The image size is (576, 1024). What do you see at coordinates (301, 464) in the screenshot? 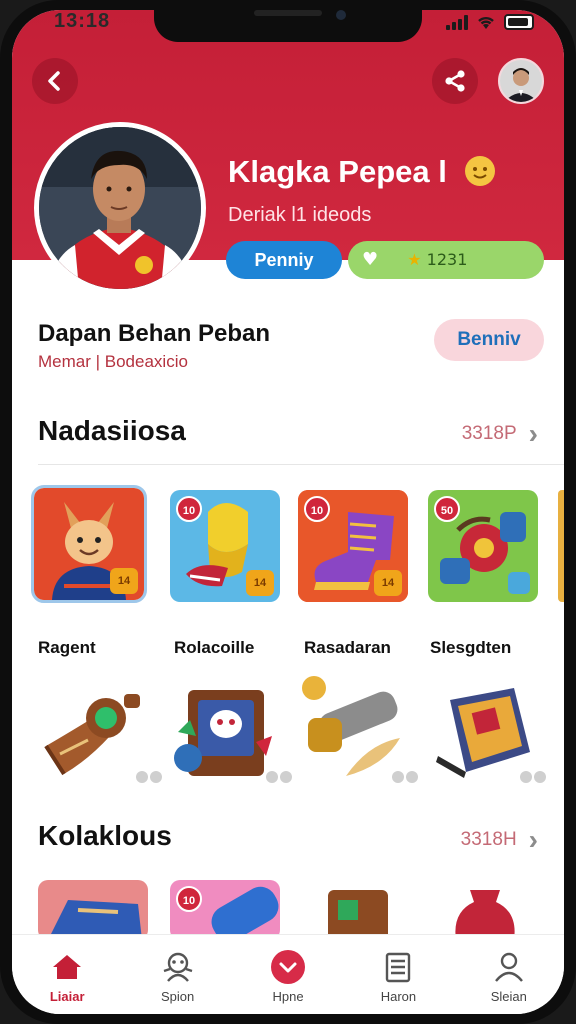
I see `section-divider` at bounding box center [301, 464].